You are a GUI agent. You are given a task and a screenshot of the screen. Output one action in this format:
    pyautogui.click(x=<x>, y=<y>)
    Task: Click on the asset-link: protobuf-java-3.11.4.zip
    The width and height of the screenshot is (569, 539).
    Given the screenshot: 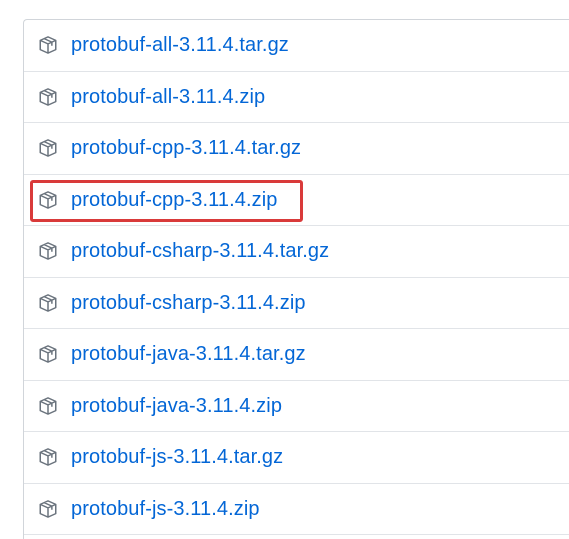 What is the action you would take?
    pyautogui.click(x=176, y=406)
    